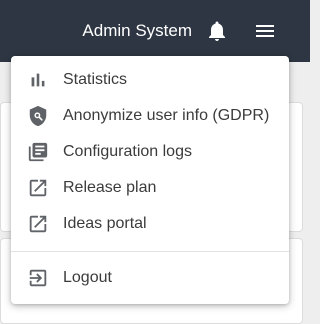  I want to click on shield-search-icon, so click(38, 116).